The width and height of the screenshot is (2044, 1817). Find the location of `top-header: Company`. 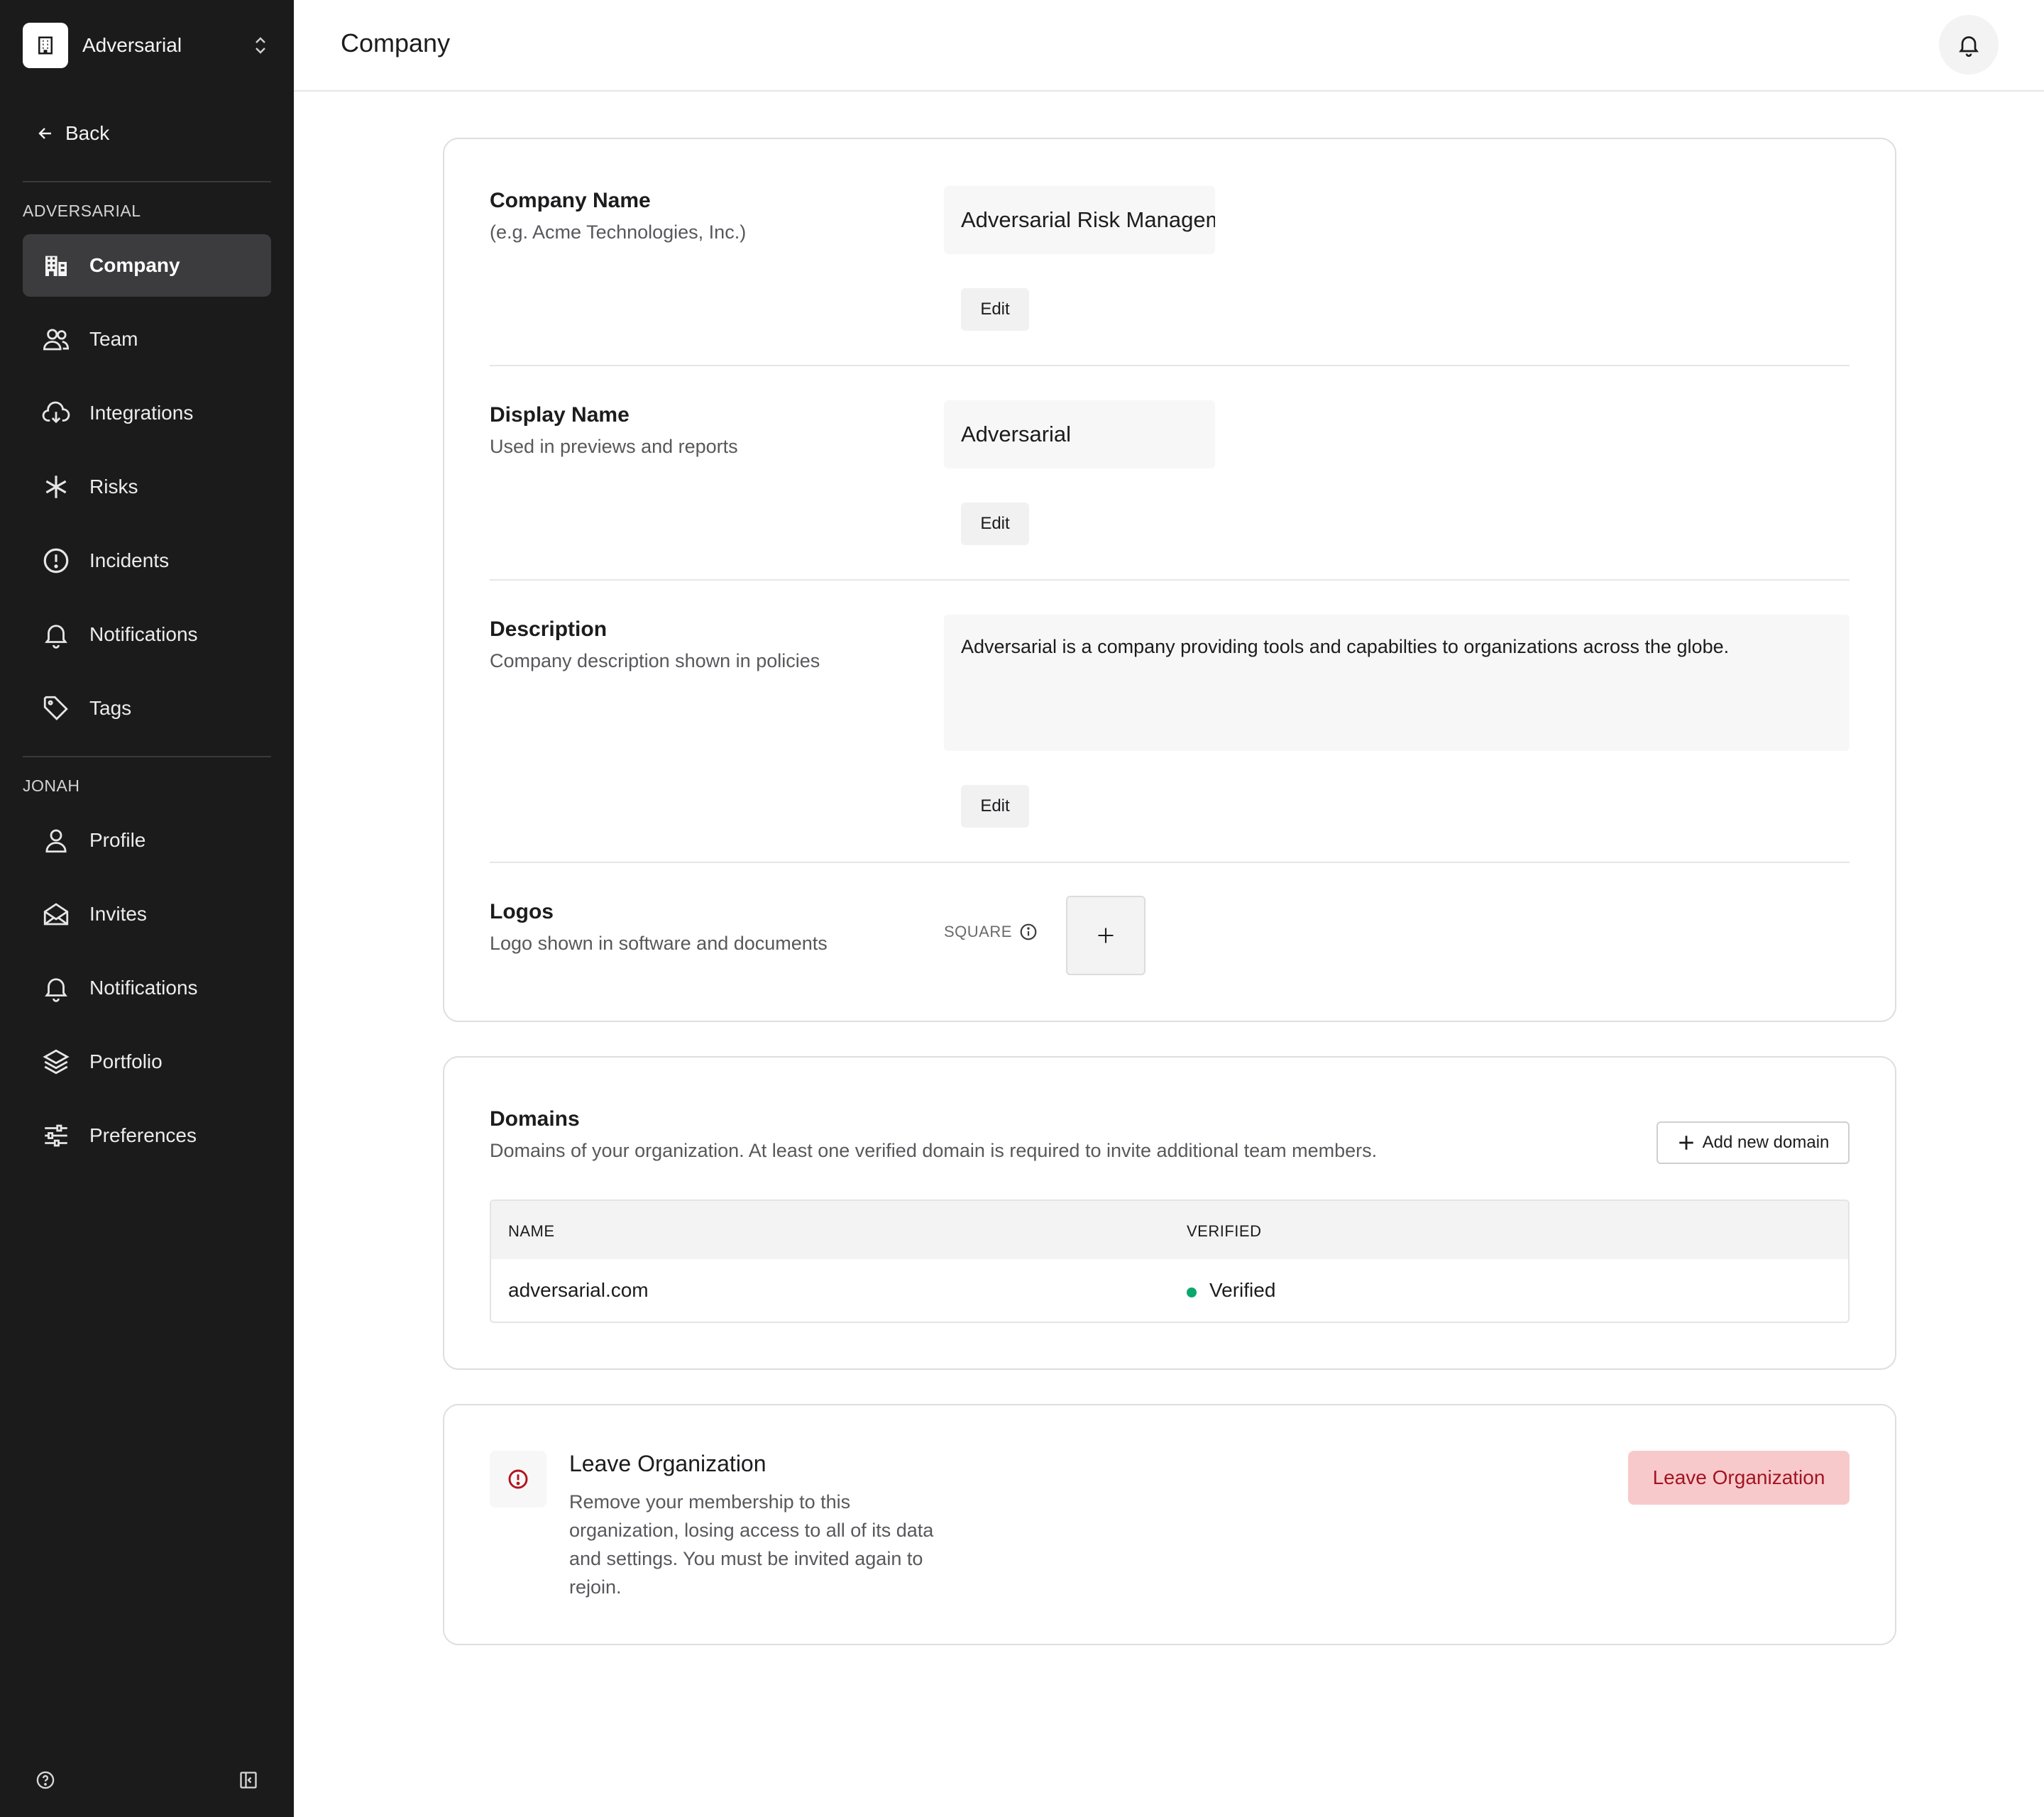

top-header: Company is located at coordinates (1169, 46).